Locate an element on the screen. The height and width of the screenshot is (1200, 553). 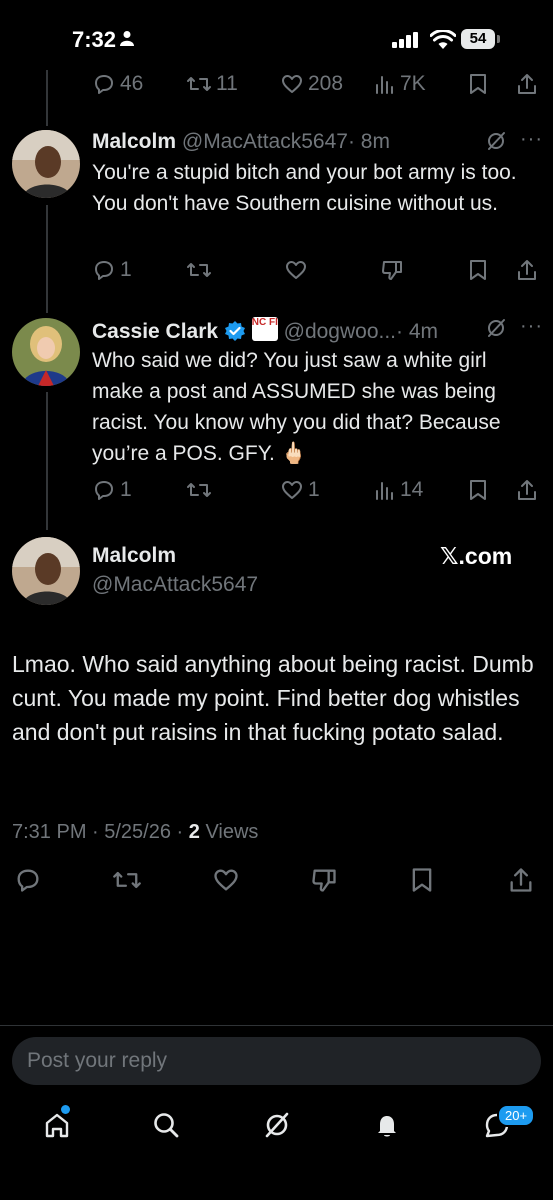
views-label: Views is located at coordinates (229, 832).